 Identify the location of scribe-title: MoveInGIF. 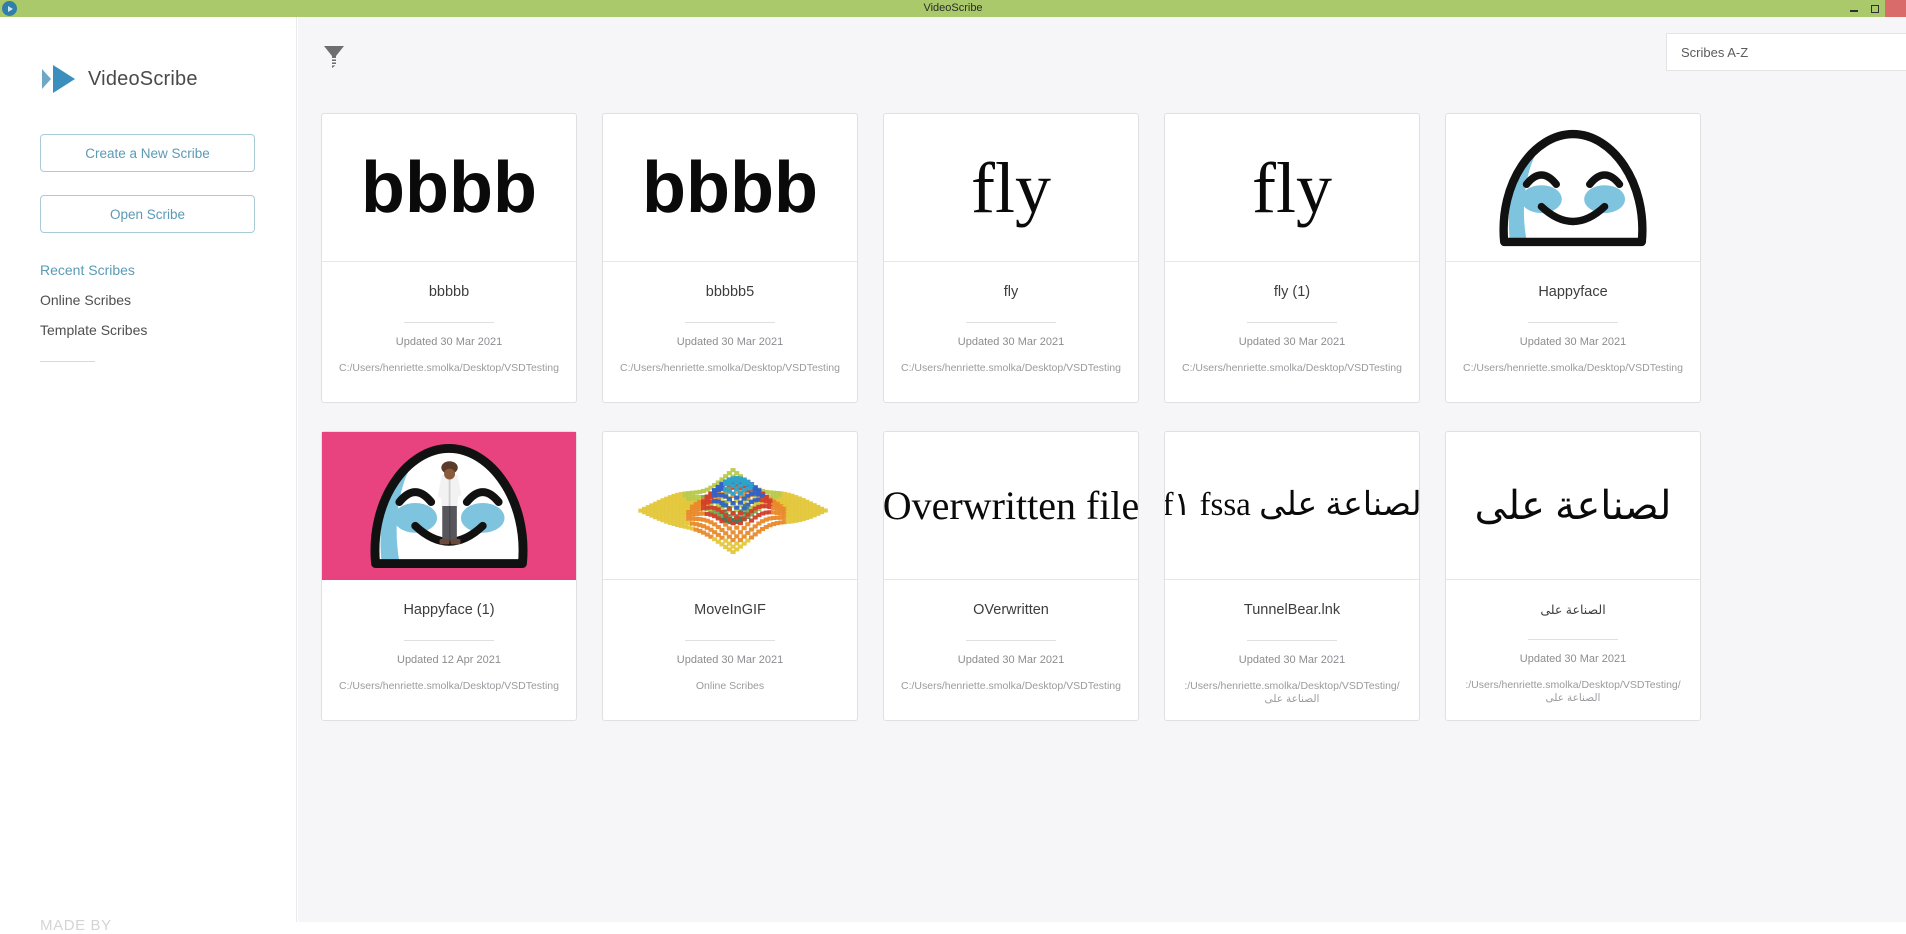
(730, 610).